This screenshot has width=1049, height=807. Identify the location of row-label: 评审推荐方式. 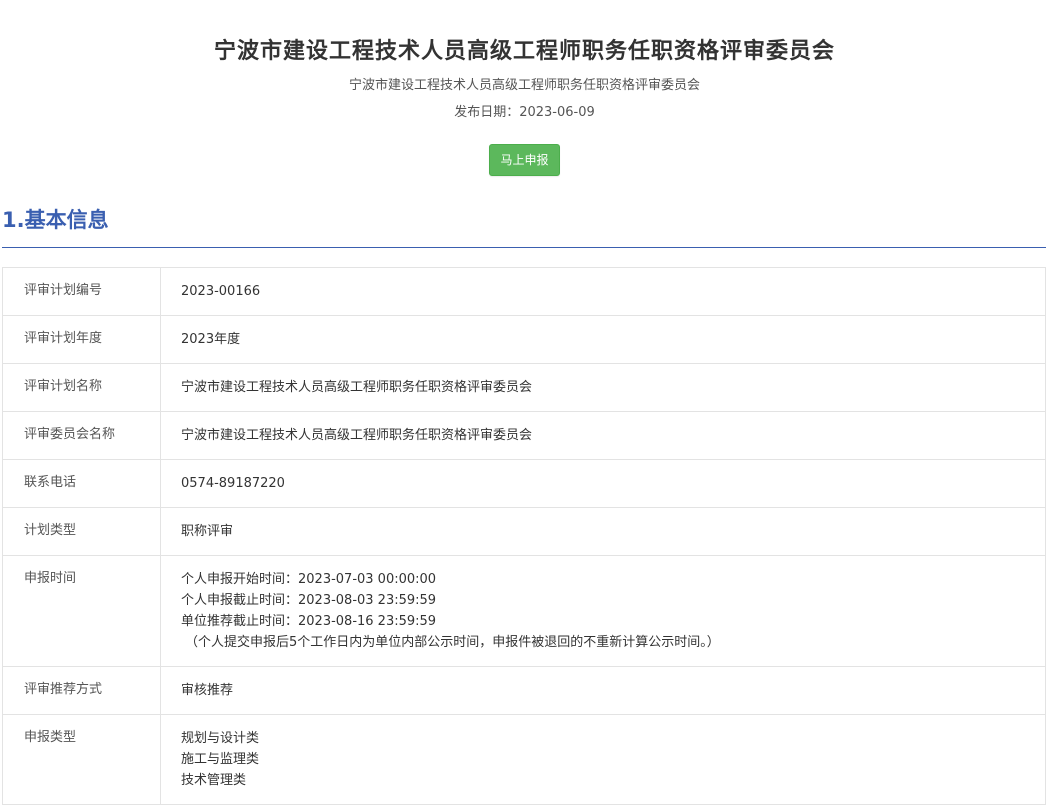
(81, 690).